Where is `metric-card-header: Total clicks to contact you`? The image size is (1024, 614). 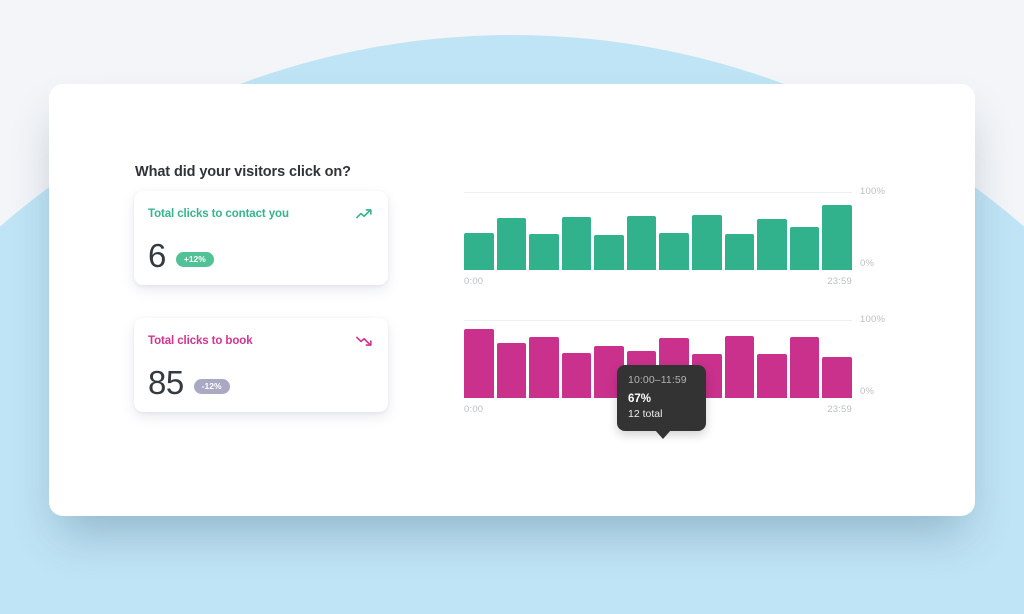 metric-card-header: Total clicks to contact you is located at coordinates (261, 214).